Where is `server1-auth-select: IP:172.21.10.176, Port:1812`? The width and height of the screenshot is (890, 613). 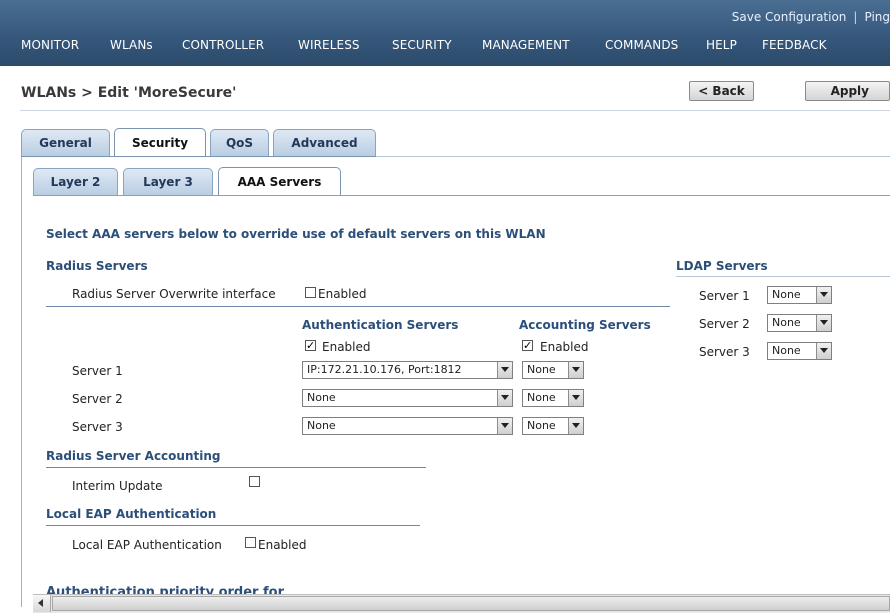
server1-auth-select: IP:172.21.10.176, Port:1812 is located at coordinates (407, 370).